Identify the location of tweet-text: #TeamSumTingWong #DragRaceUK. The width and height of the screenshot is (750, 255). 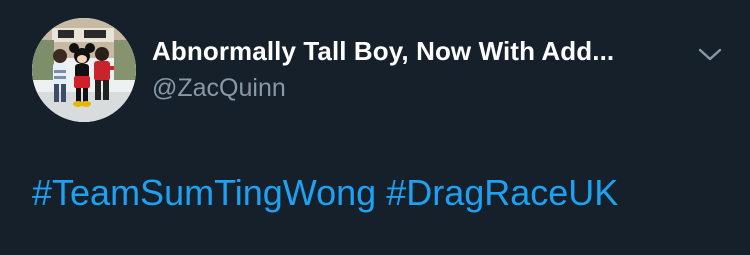
(325, 193).